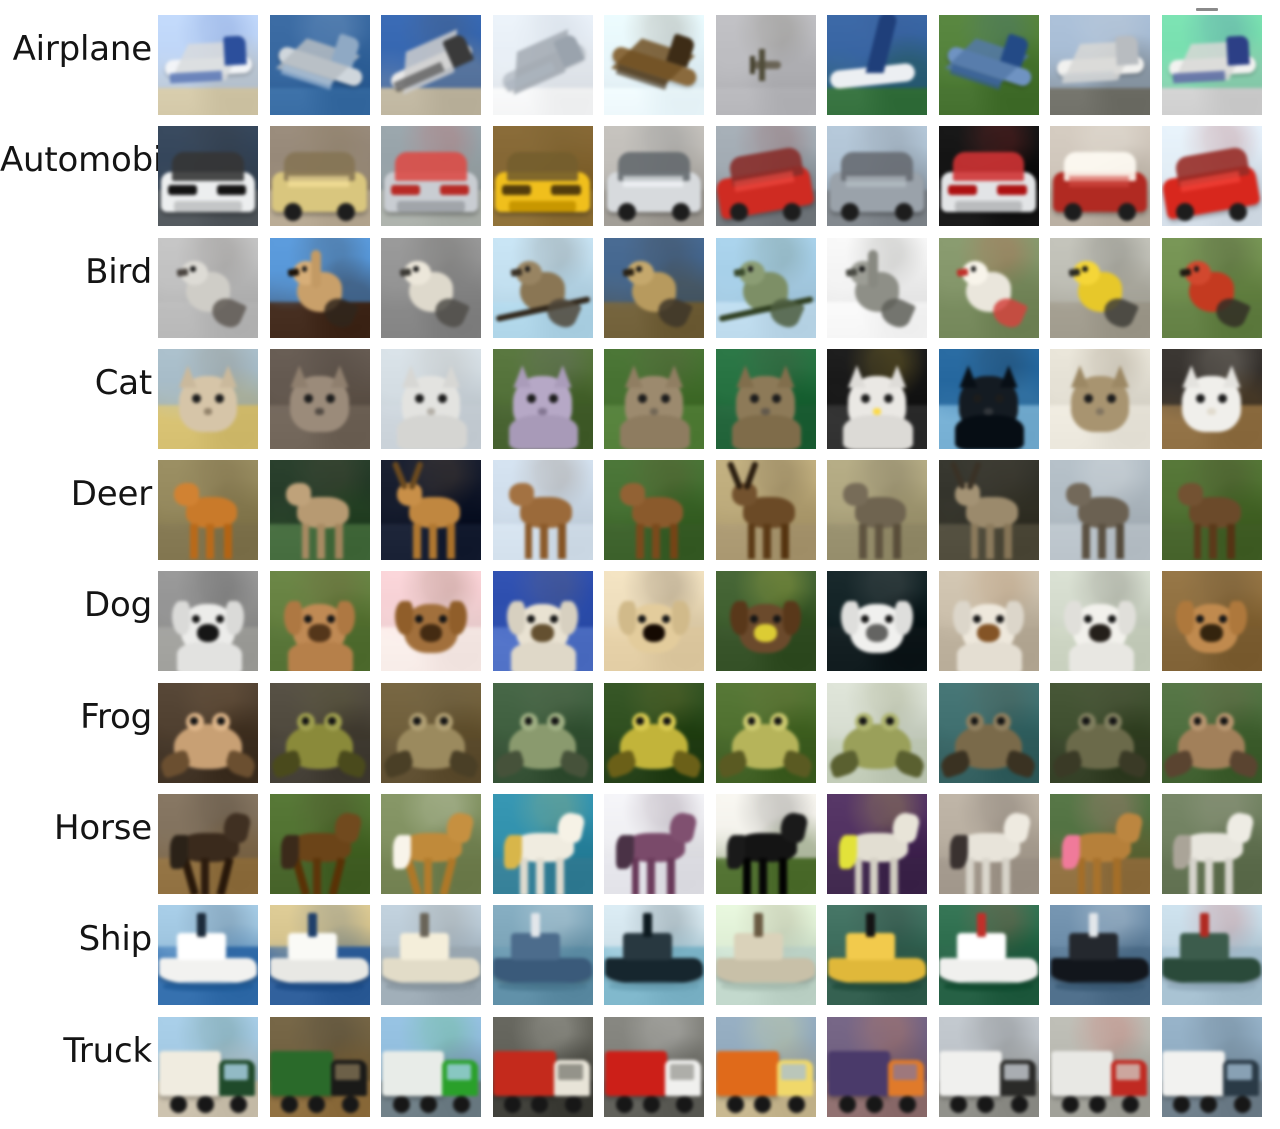  I want to click on class-label-automobile: Automobile, so click(96, 160).